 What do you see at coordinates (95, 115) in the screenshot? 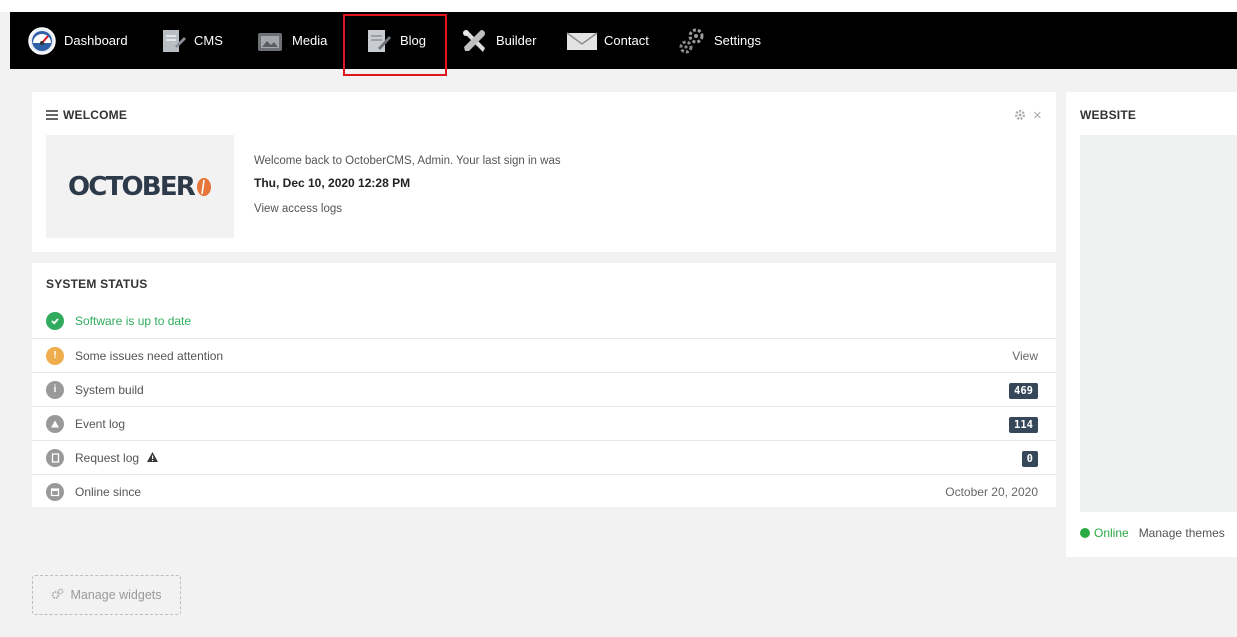
I see `welcome-title: WELCOME` at bounding box center [95, 115].